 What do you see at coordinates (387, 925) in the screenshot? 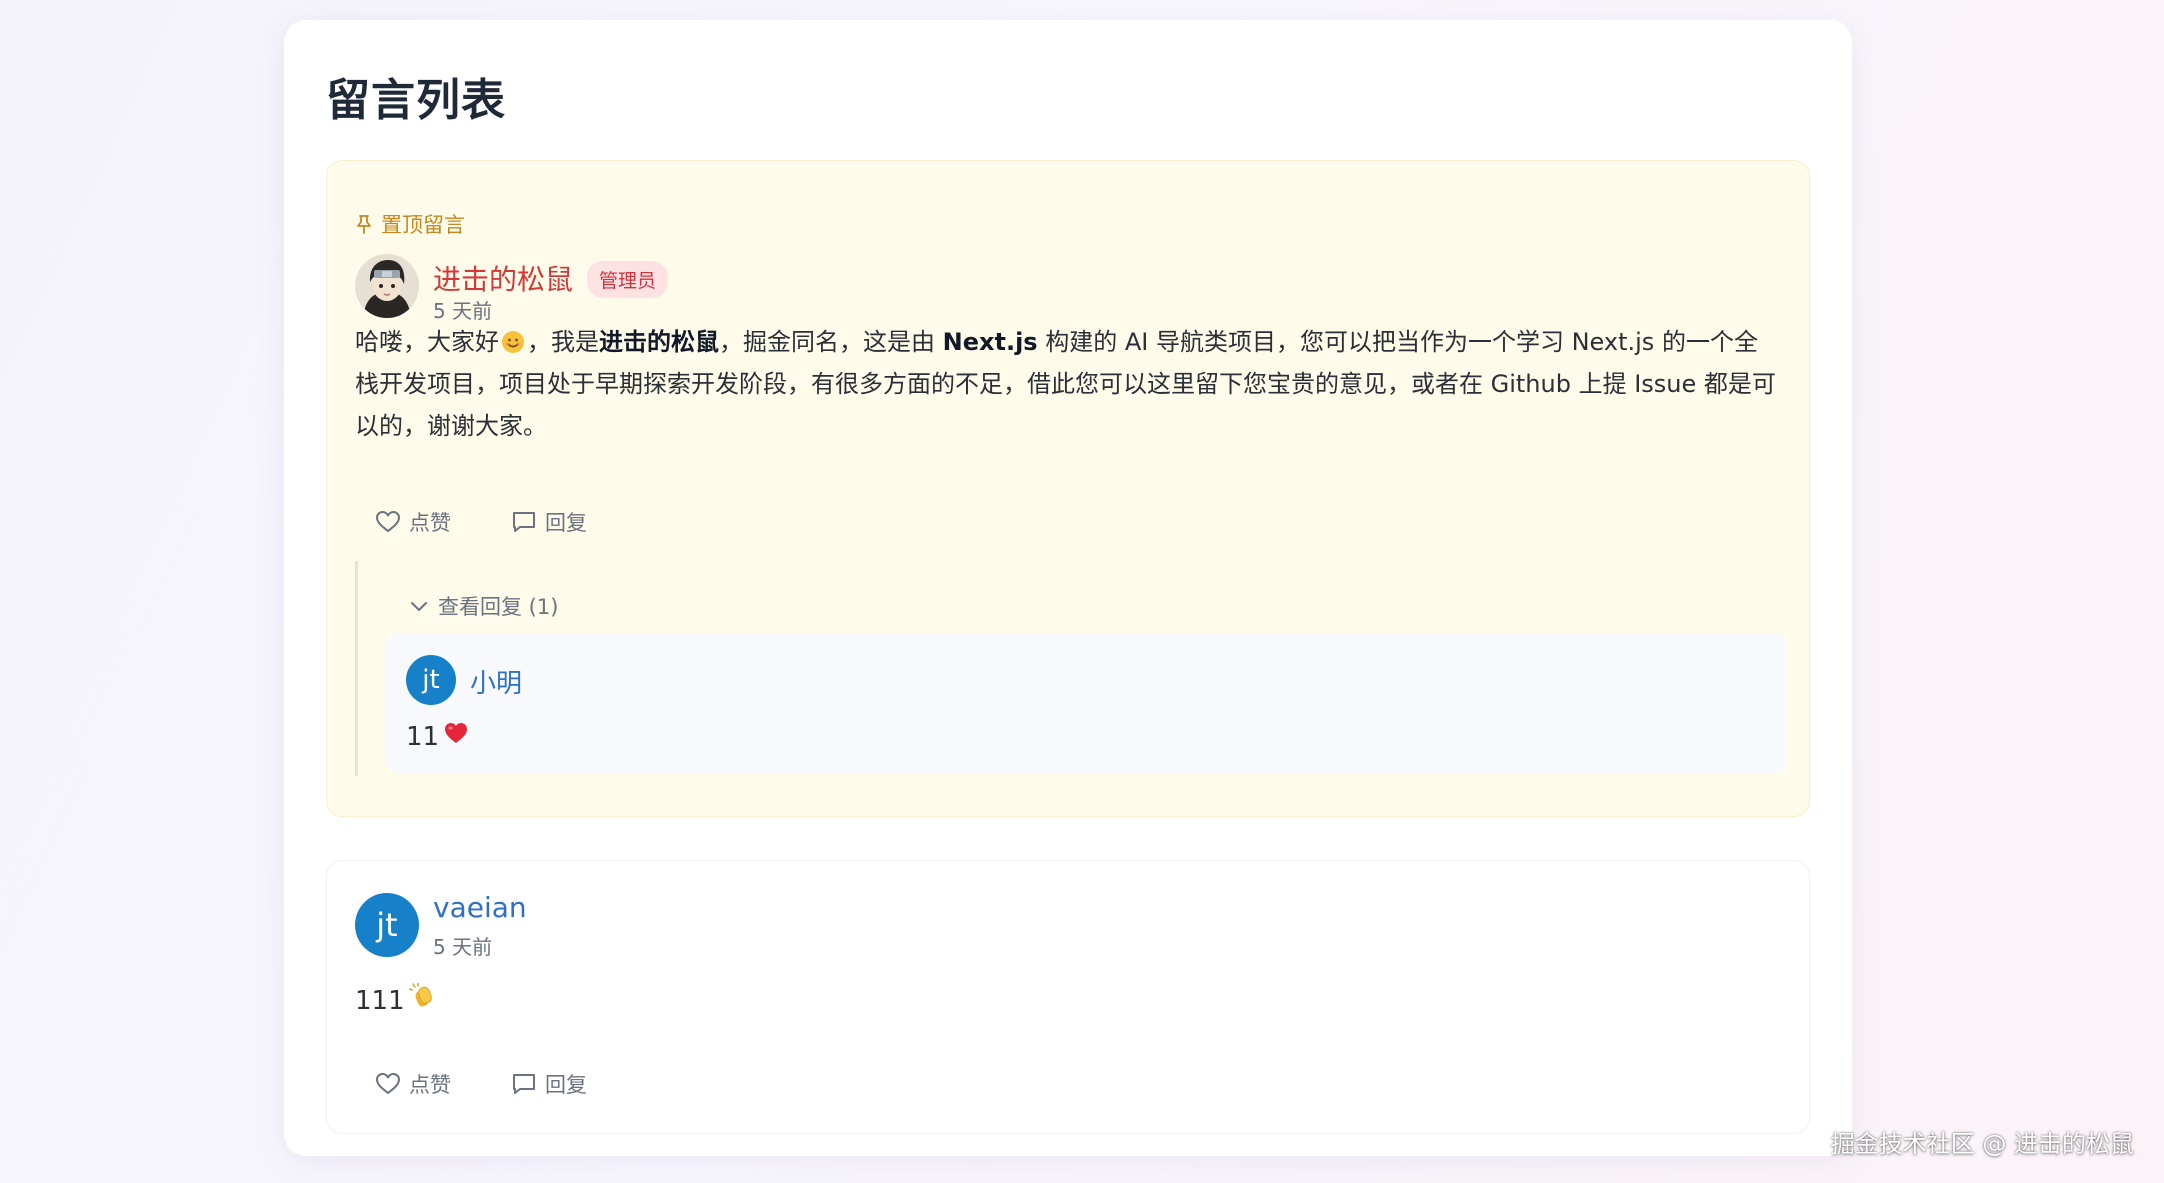
I see `user-avatar: jt` at bounding box center [387, 925].